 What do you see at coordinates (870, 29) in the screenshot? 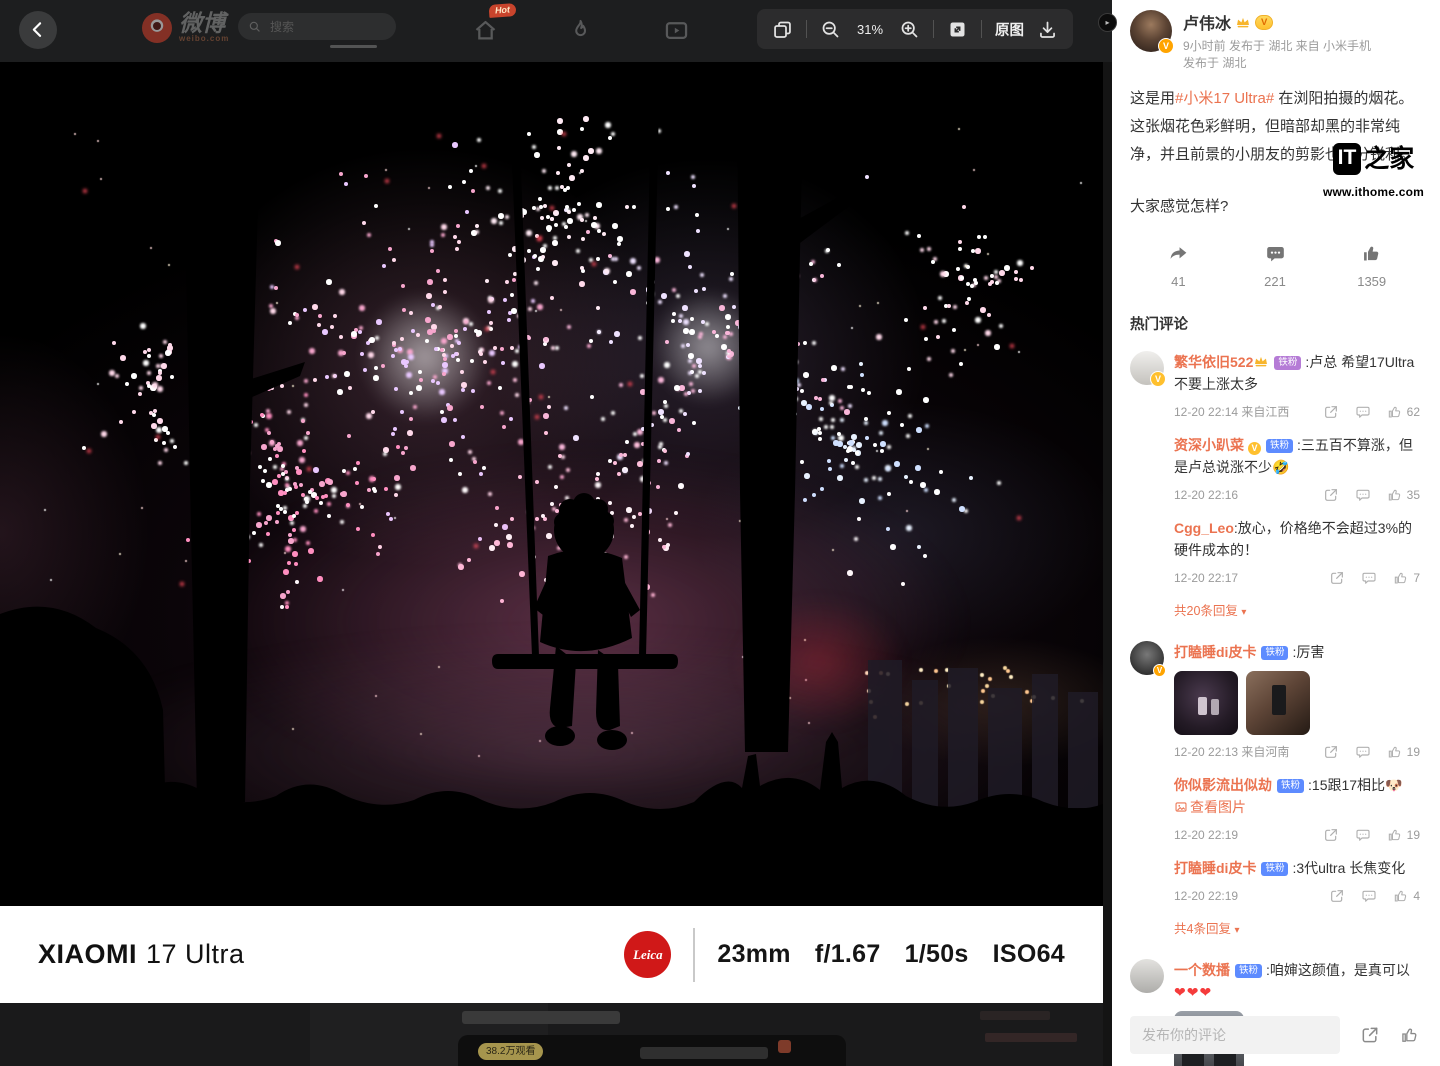
I see `zoom-level: 31%` at bounding box center [870, 29].